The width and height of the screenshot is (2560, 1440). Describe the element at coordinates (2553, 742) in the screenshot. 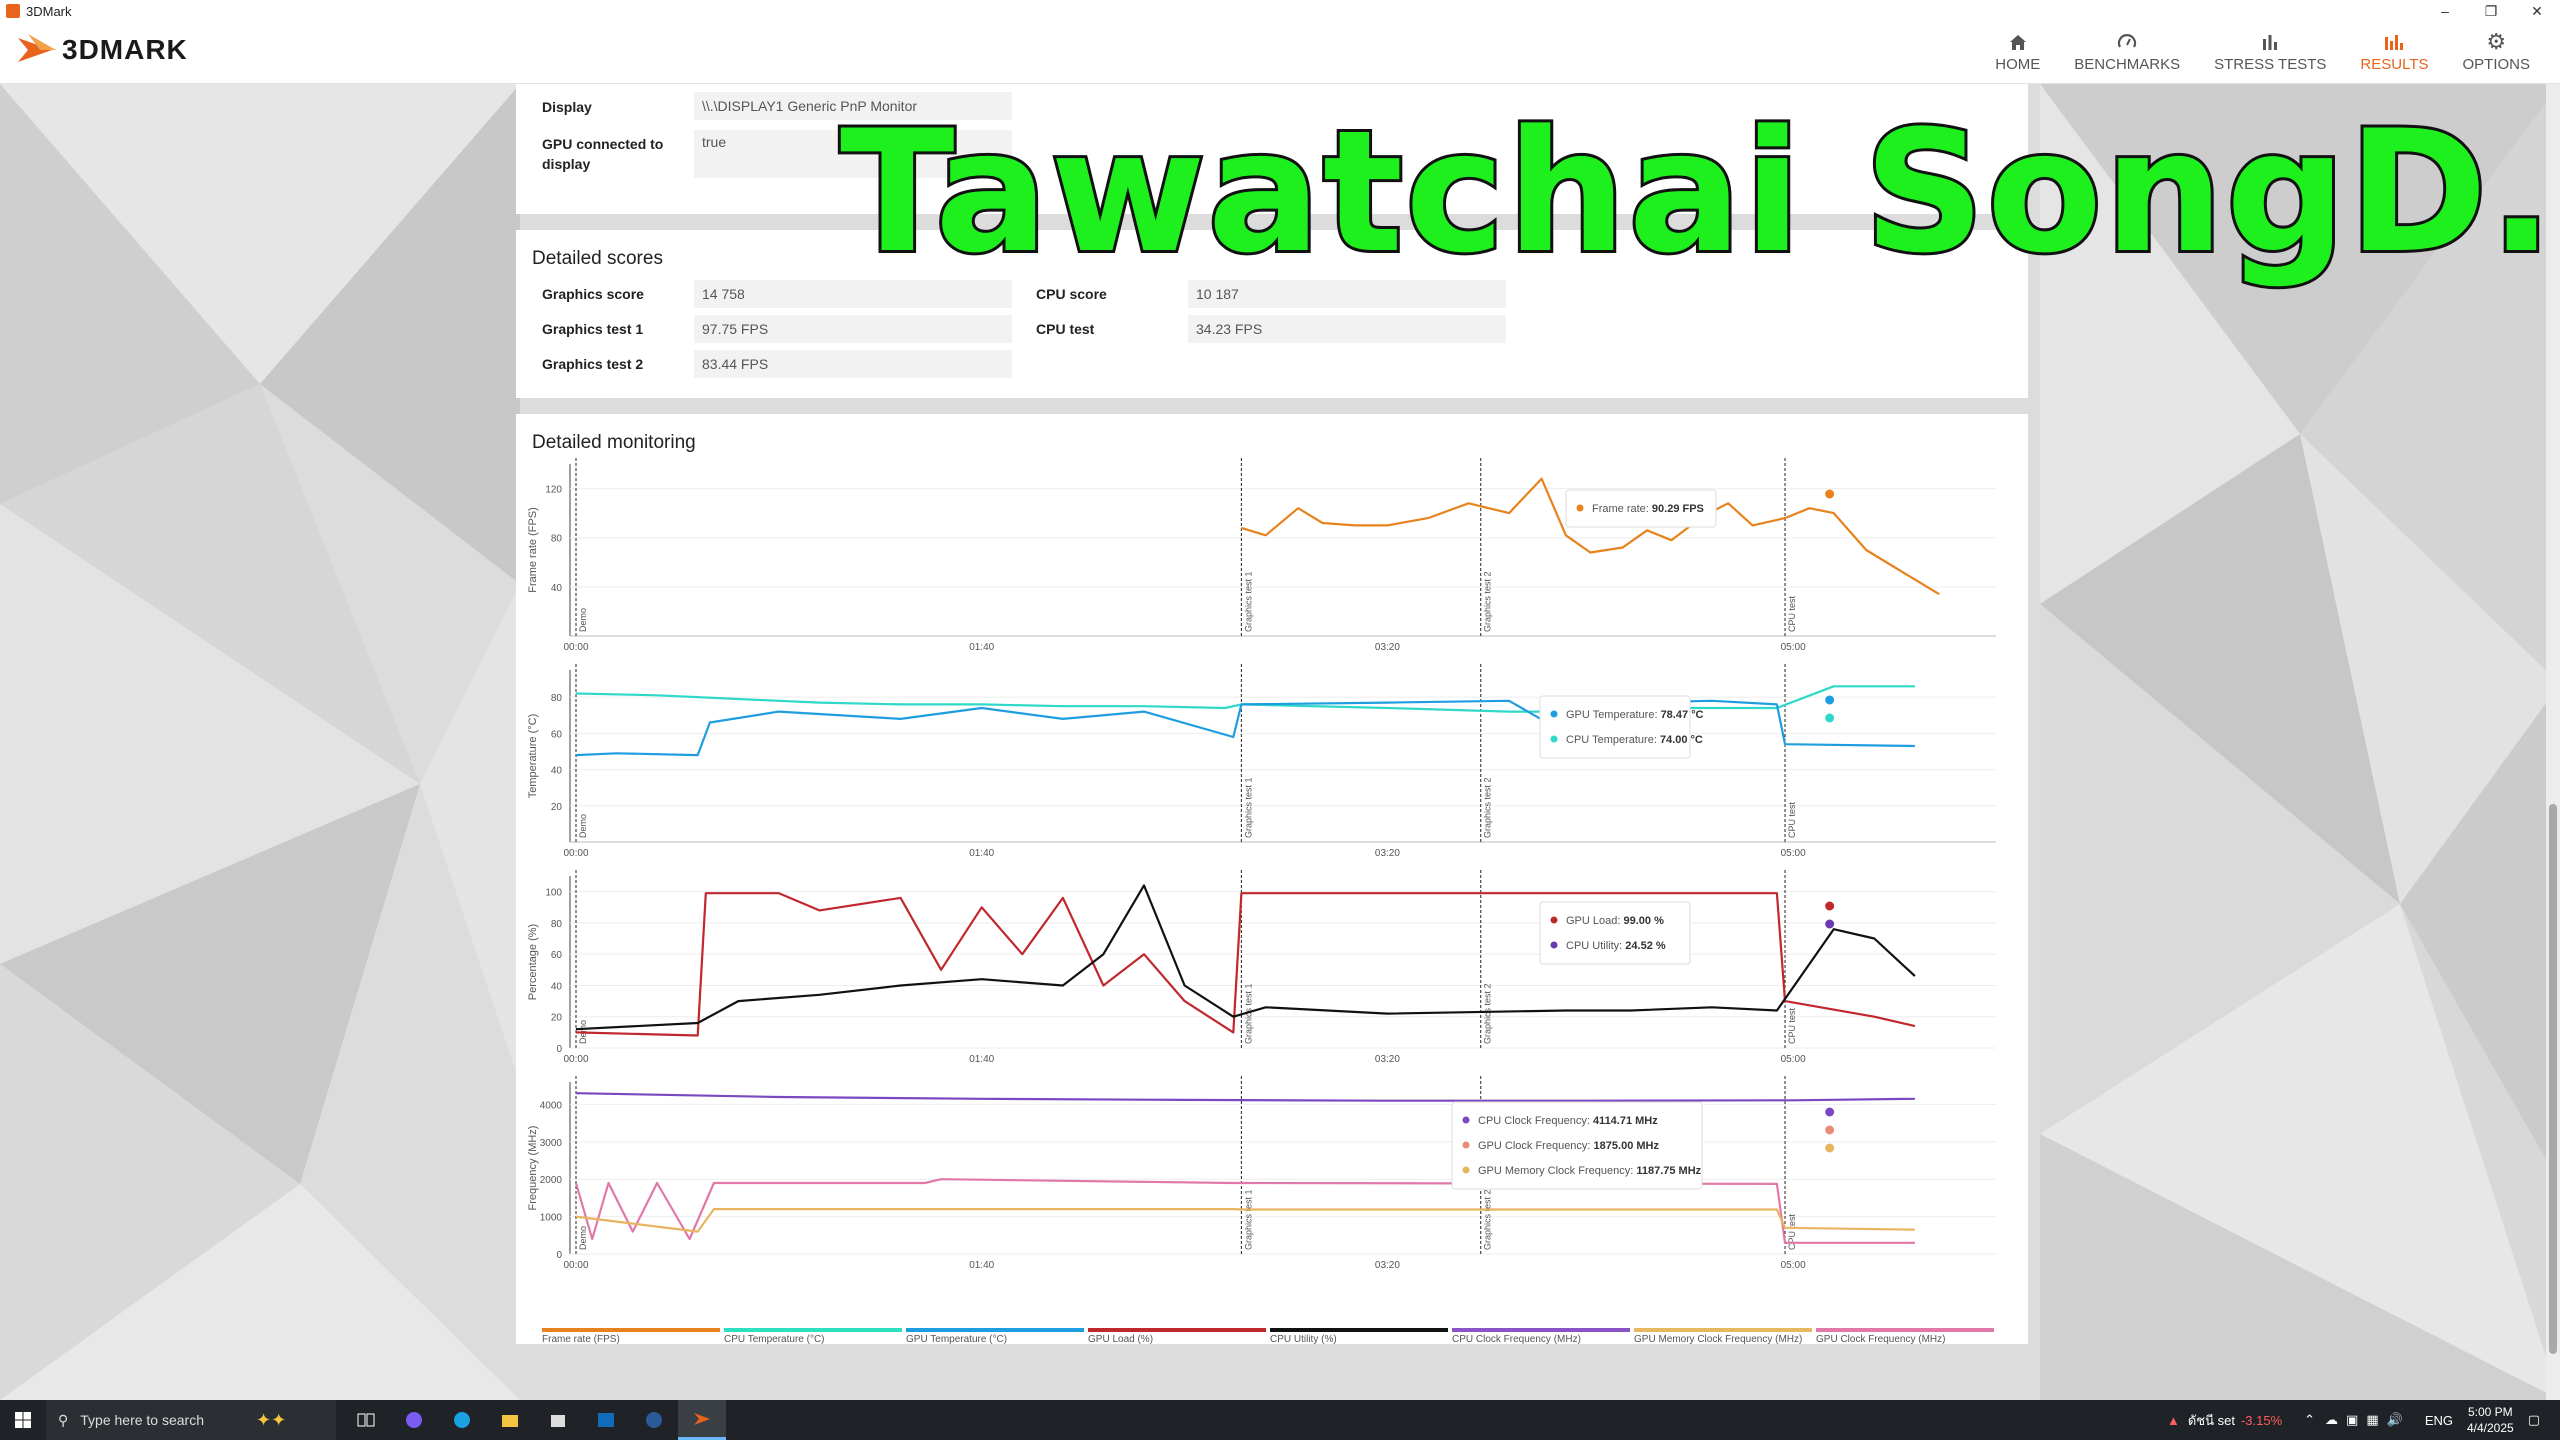

I see `page-scrollbar` at that location.